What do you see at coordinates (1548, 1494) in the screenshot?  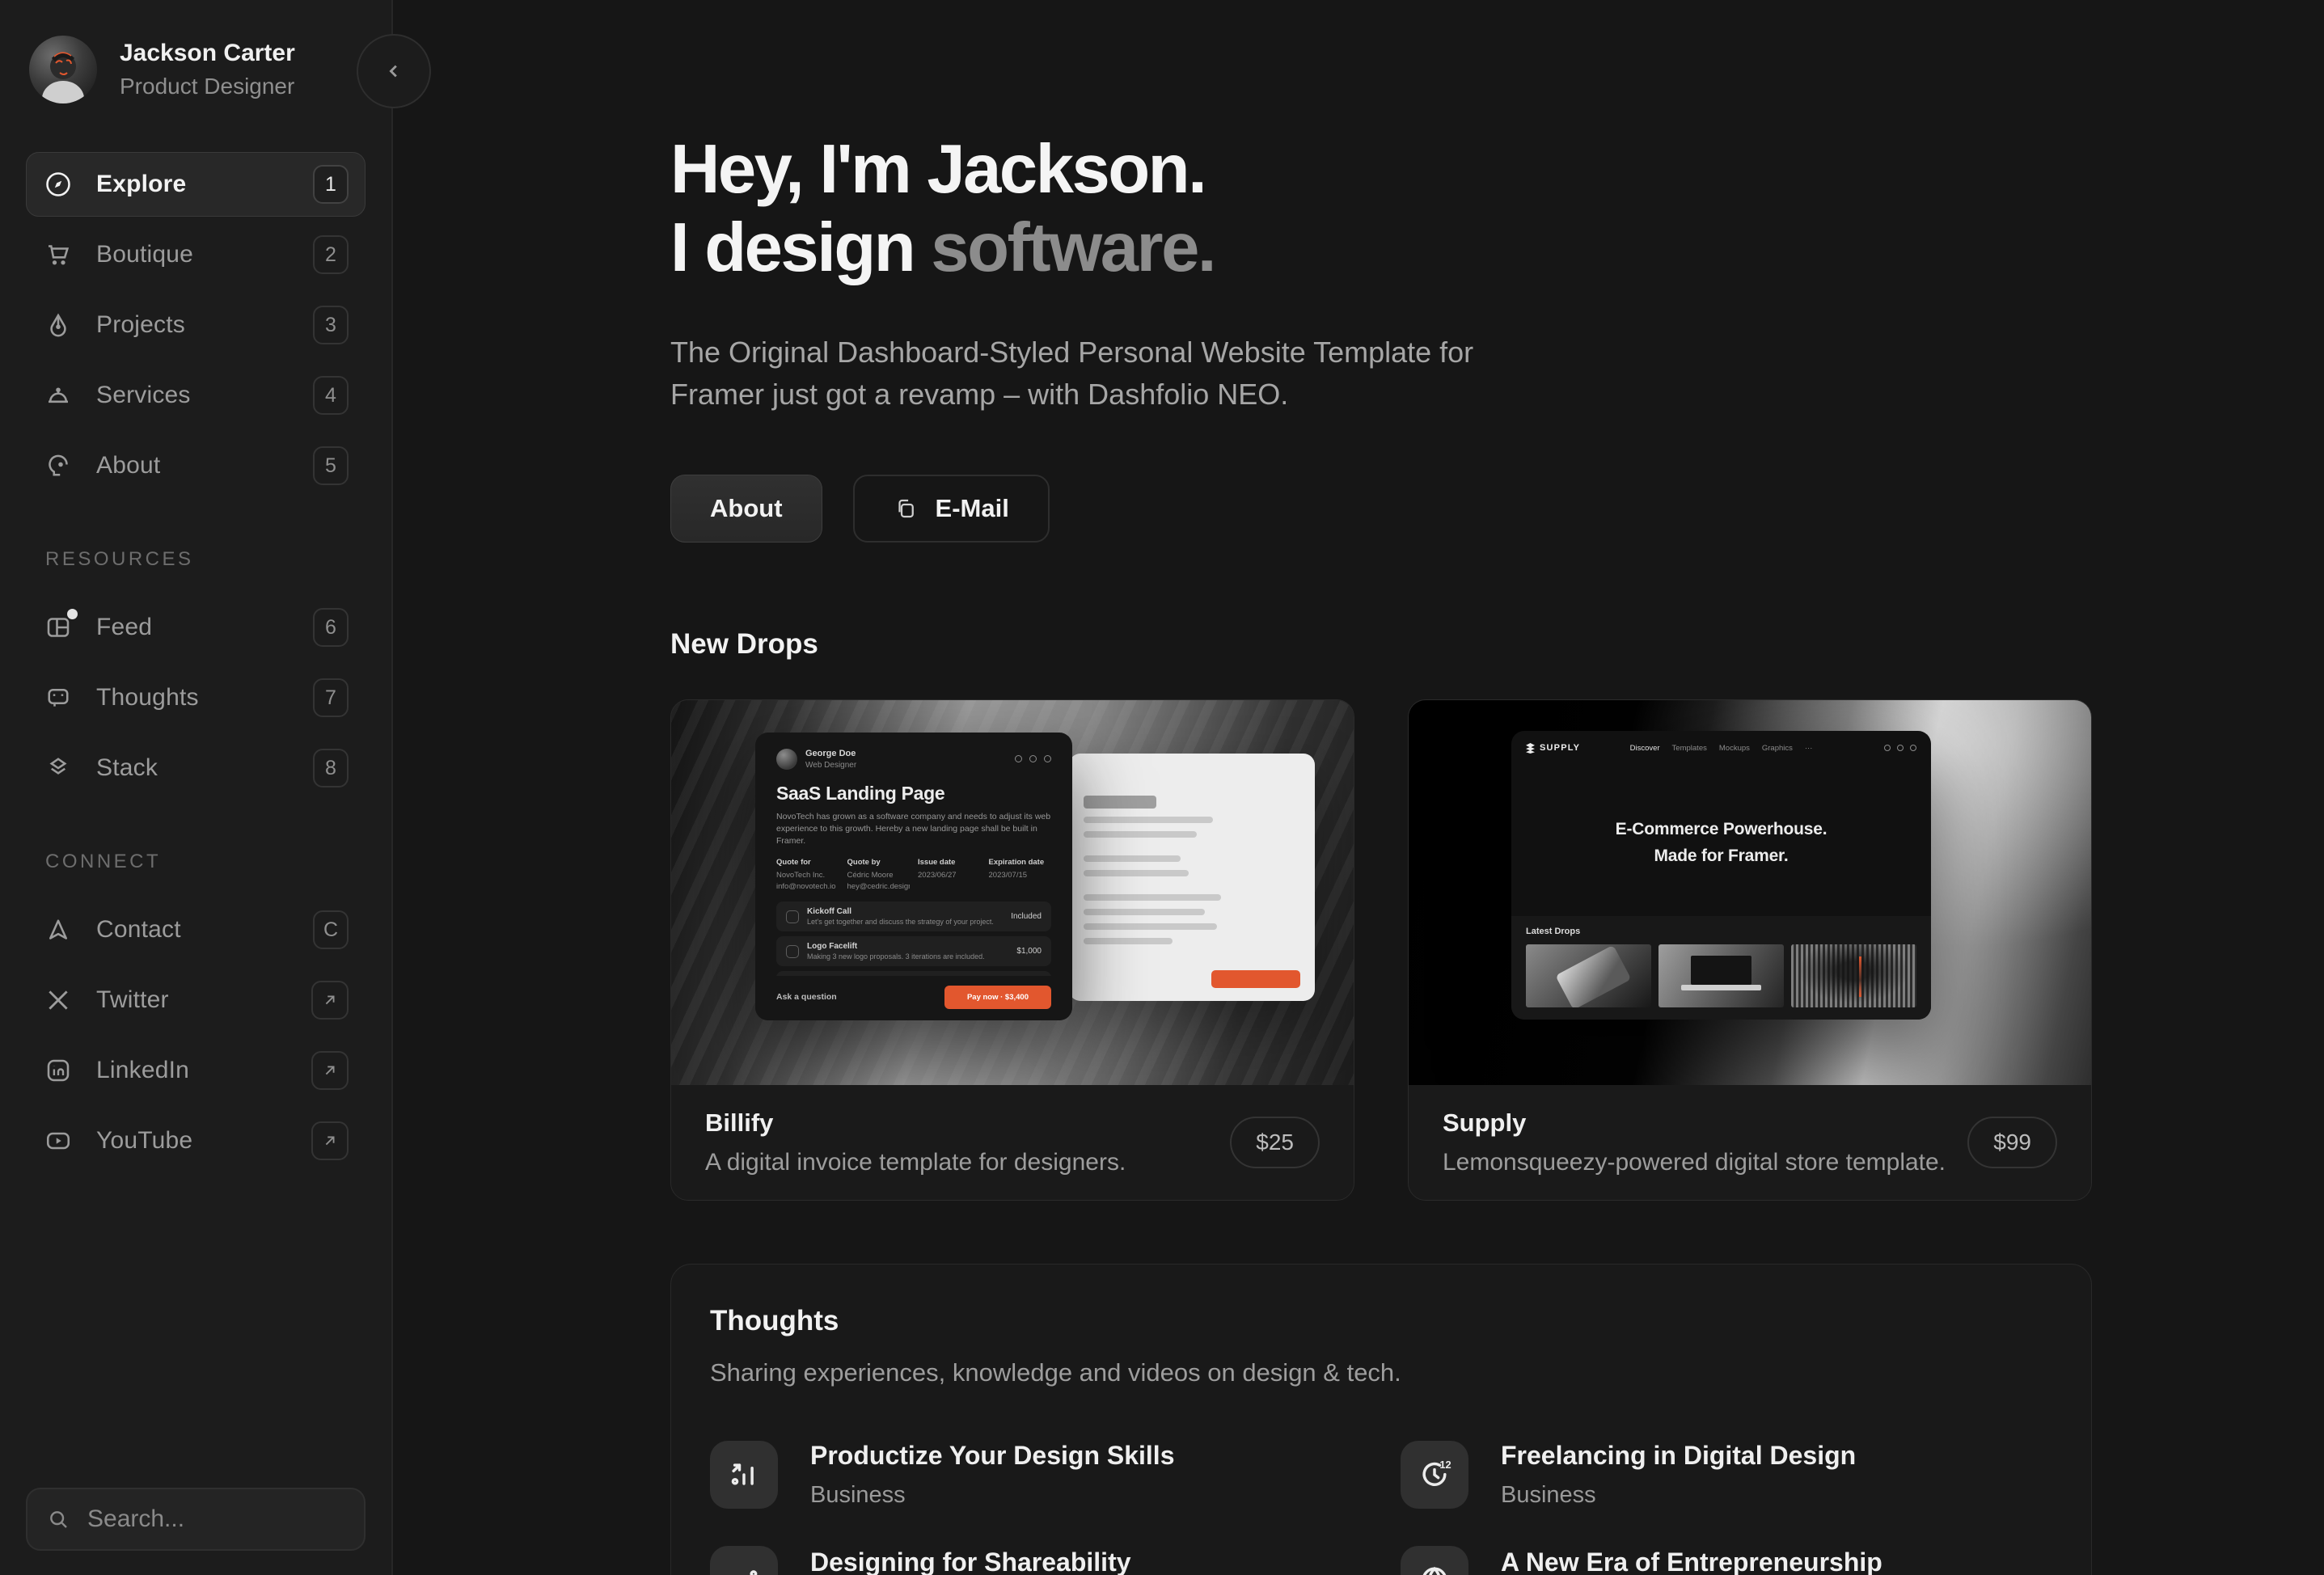 I see `thought-category: Business` at bounding box center [1548, 1494].